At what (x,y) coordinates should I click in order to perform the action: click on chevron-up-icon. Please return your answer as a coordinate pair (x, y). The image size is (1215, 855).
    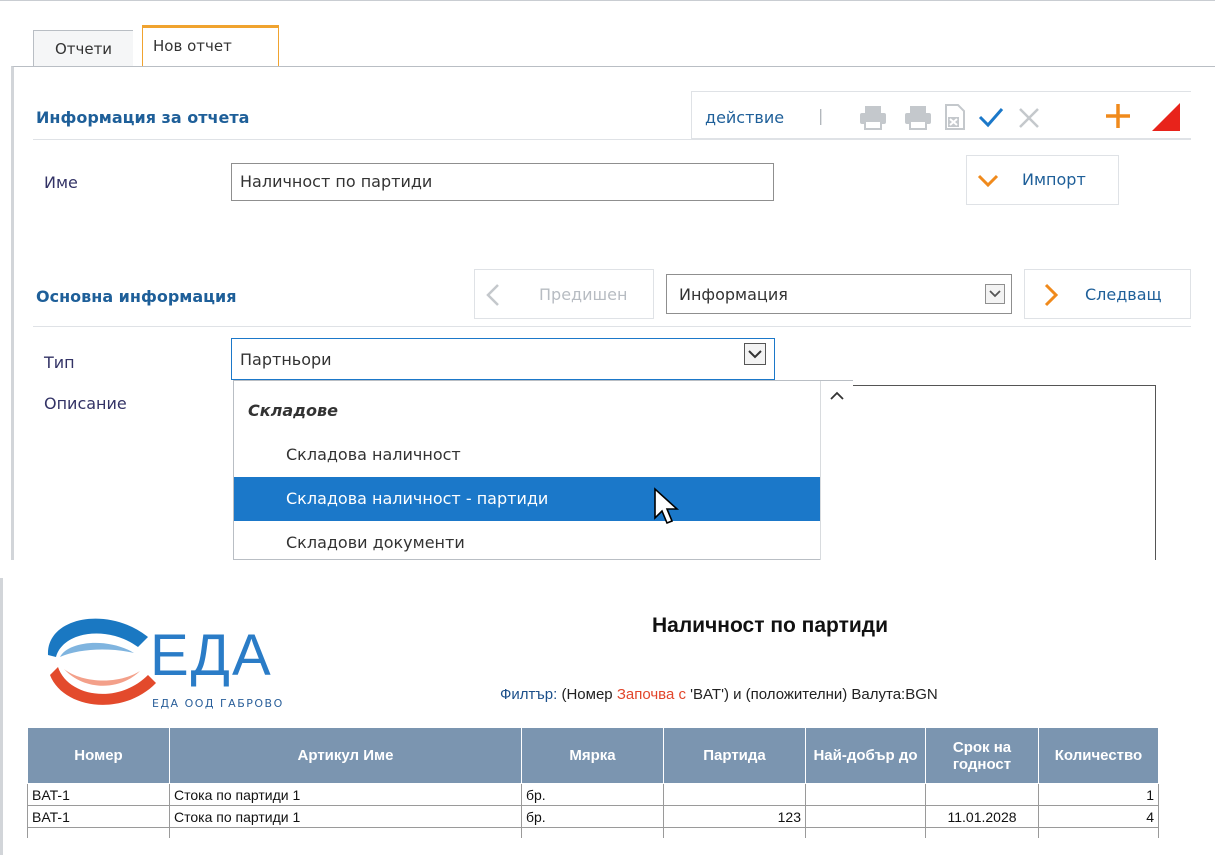
    Looking at the image, I should click on (837, 396).